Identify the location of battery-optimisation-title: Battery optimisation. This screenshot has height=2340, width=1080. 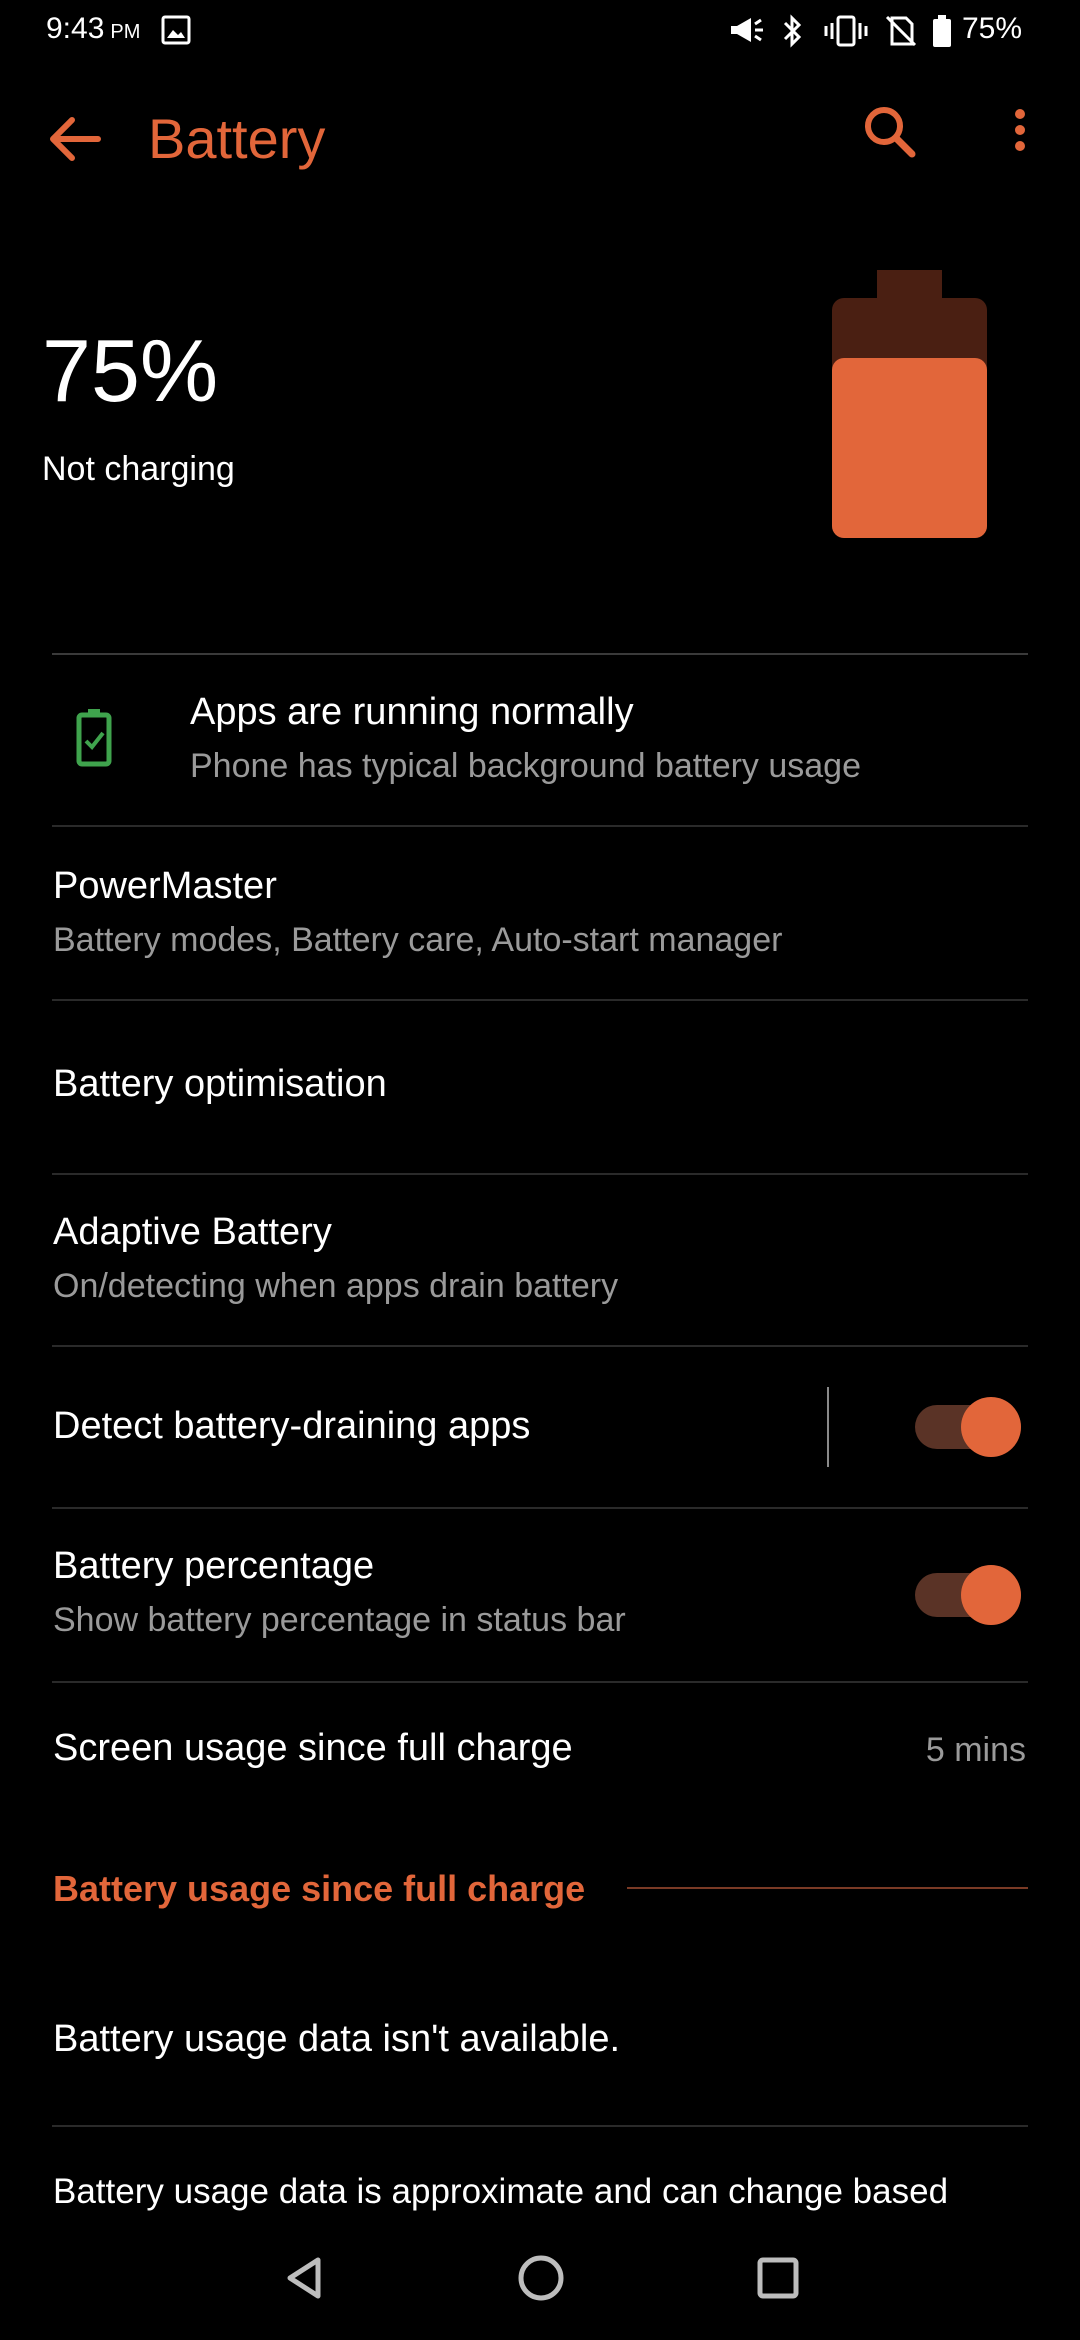
(220, 1084).